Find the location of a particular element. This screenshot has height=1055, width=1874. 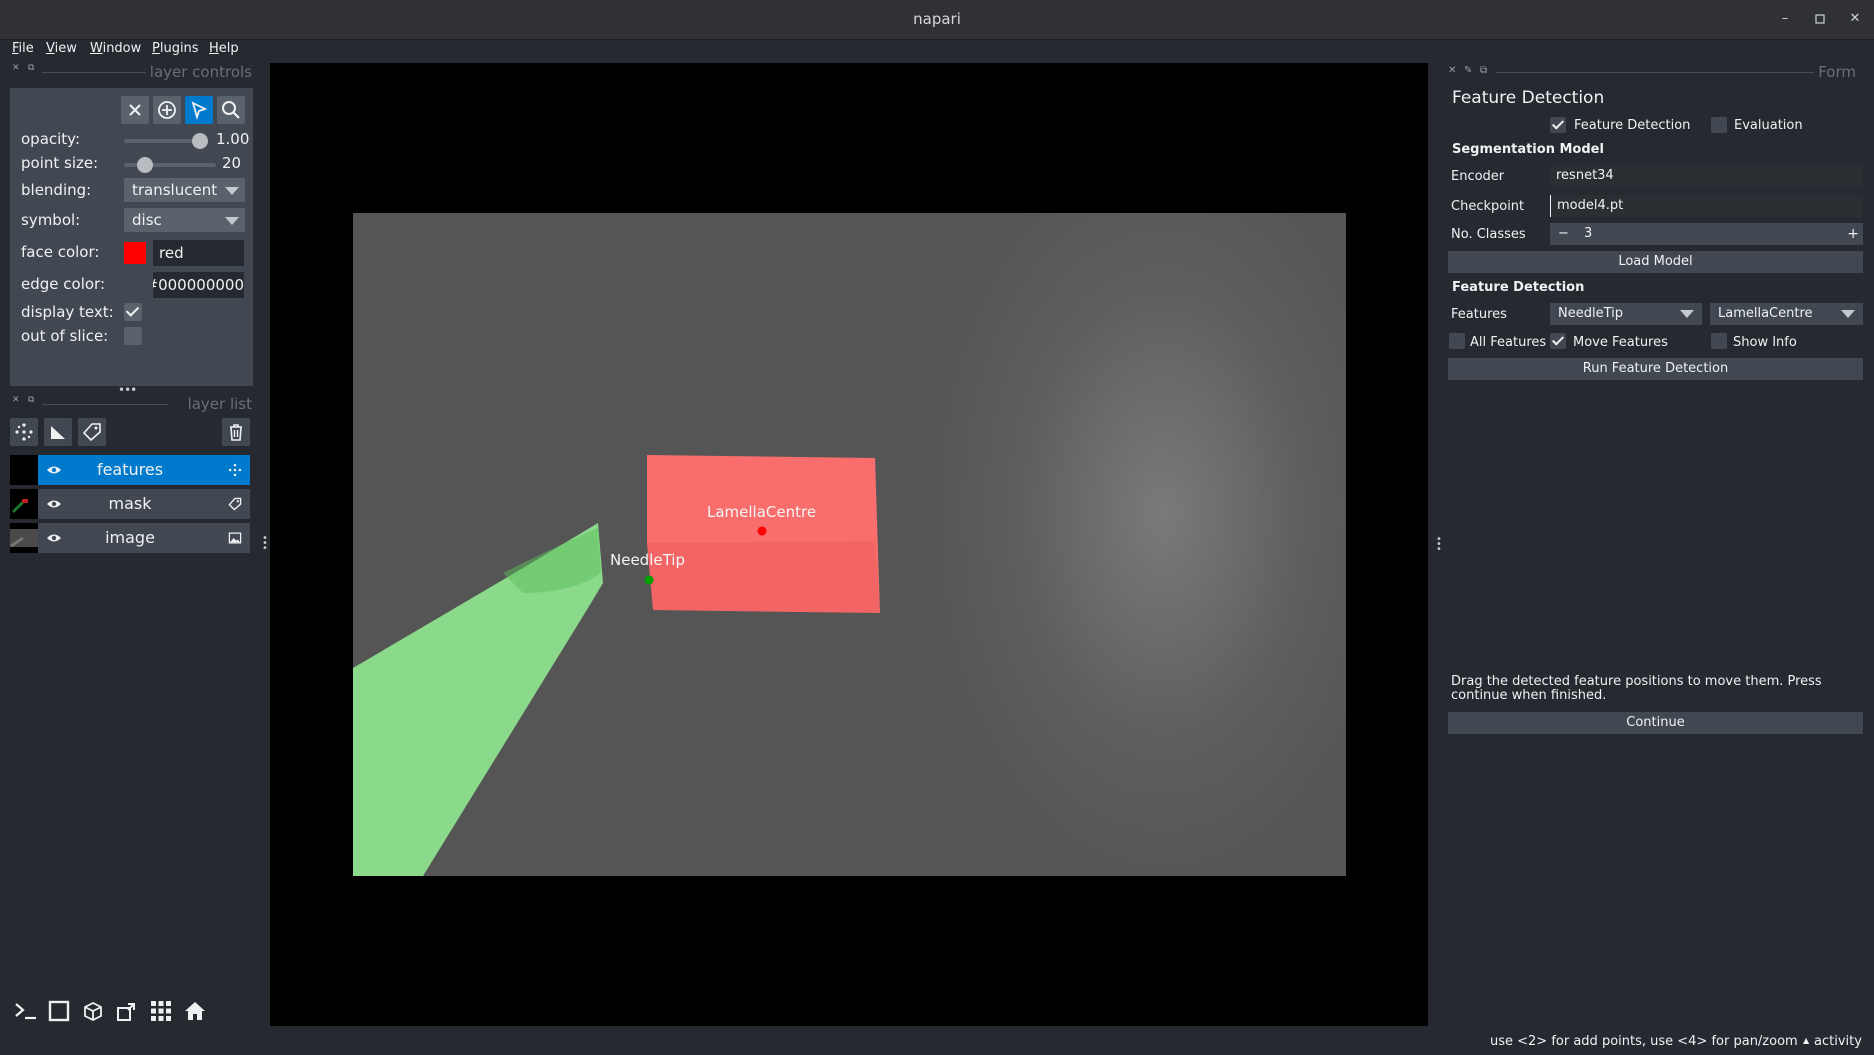

needle-tip-point is located at coordinates (649, 580).